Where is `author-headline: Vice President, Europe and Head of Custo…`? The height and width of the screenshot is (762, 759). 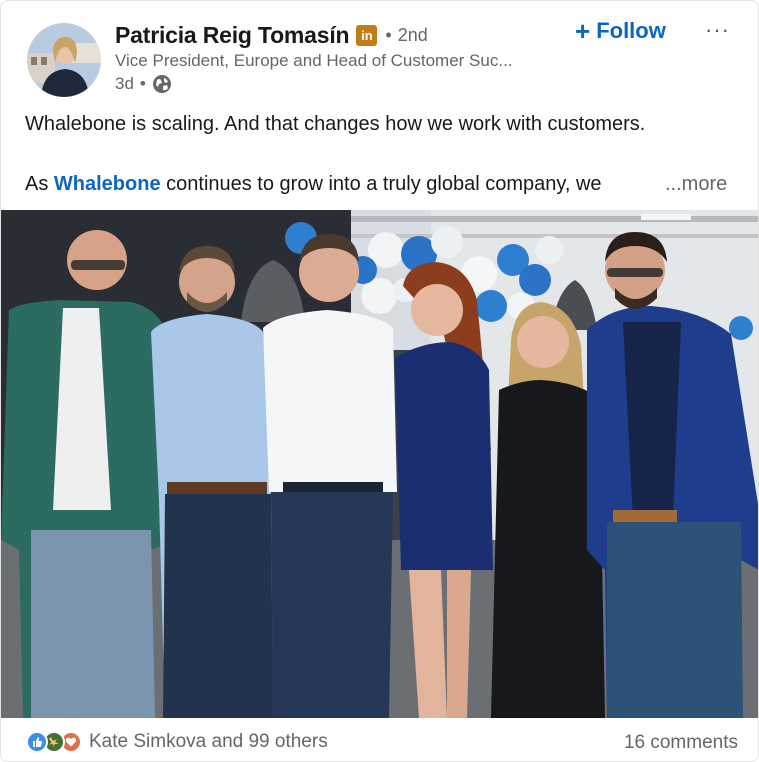
author-headline: Vice President, Europe and Head of Custo… is located at coordinates (314, 60).